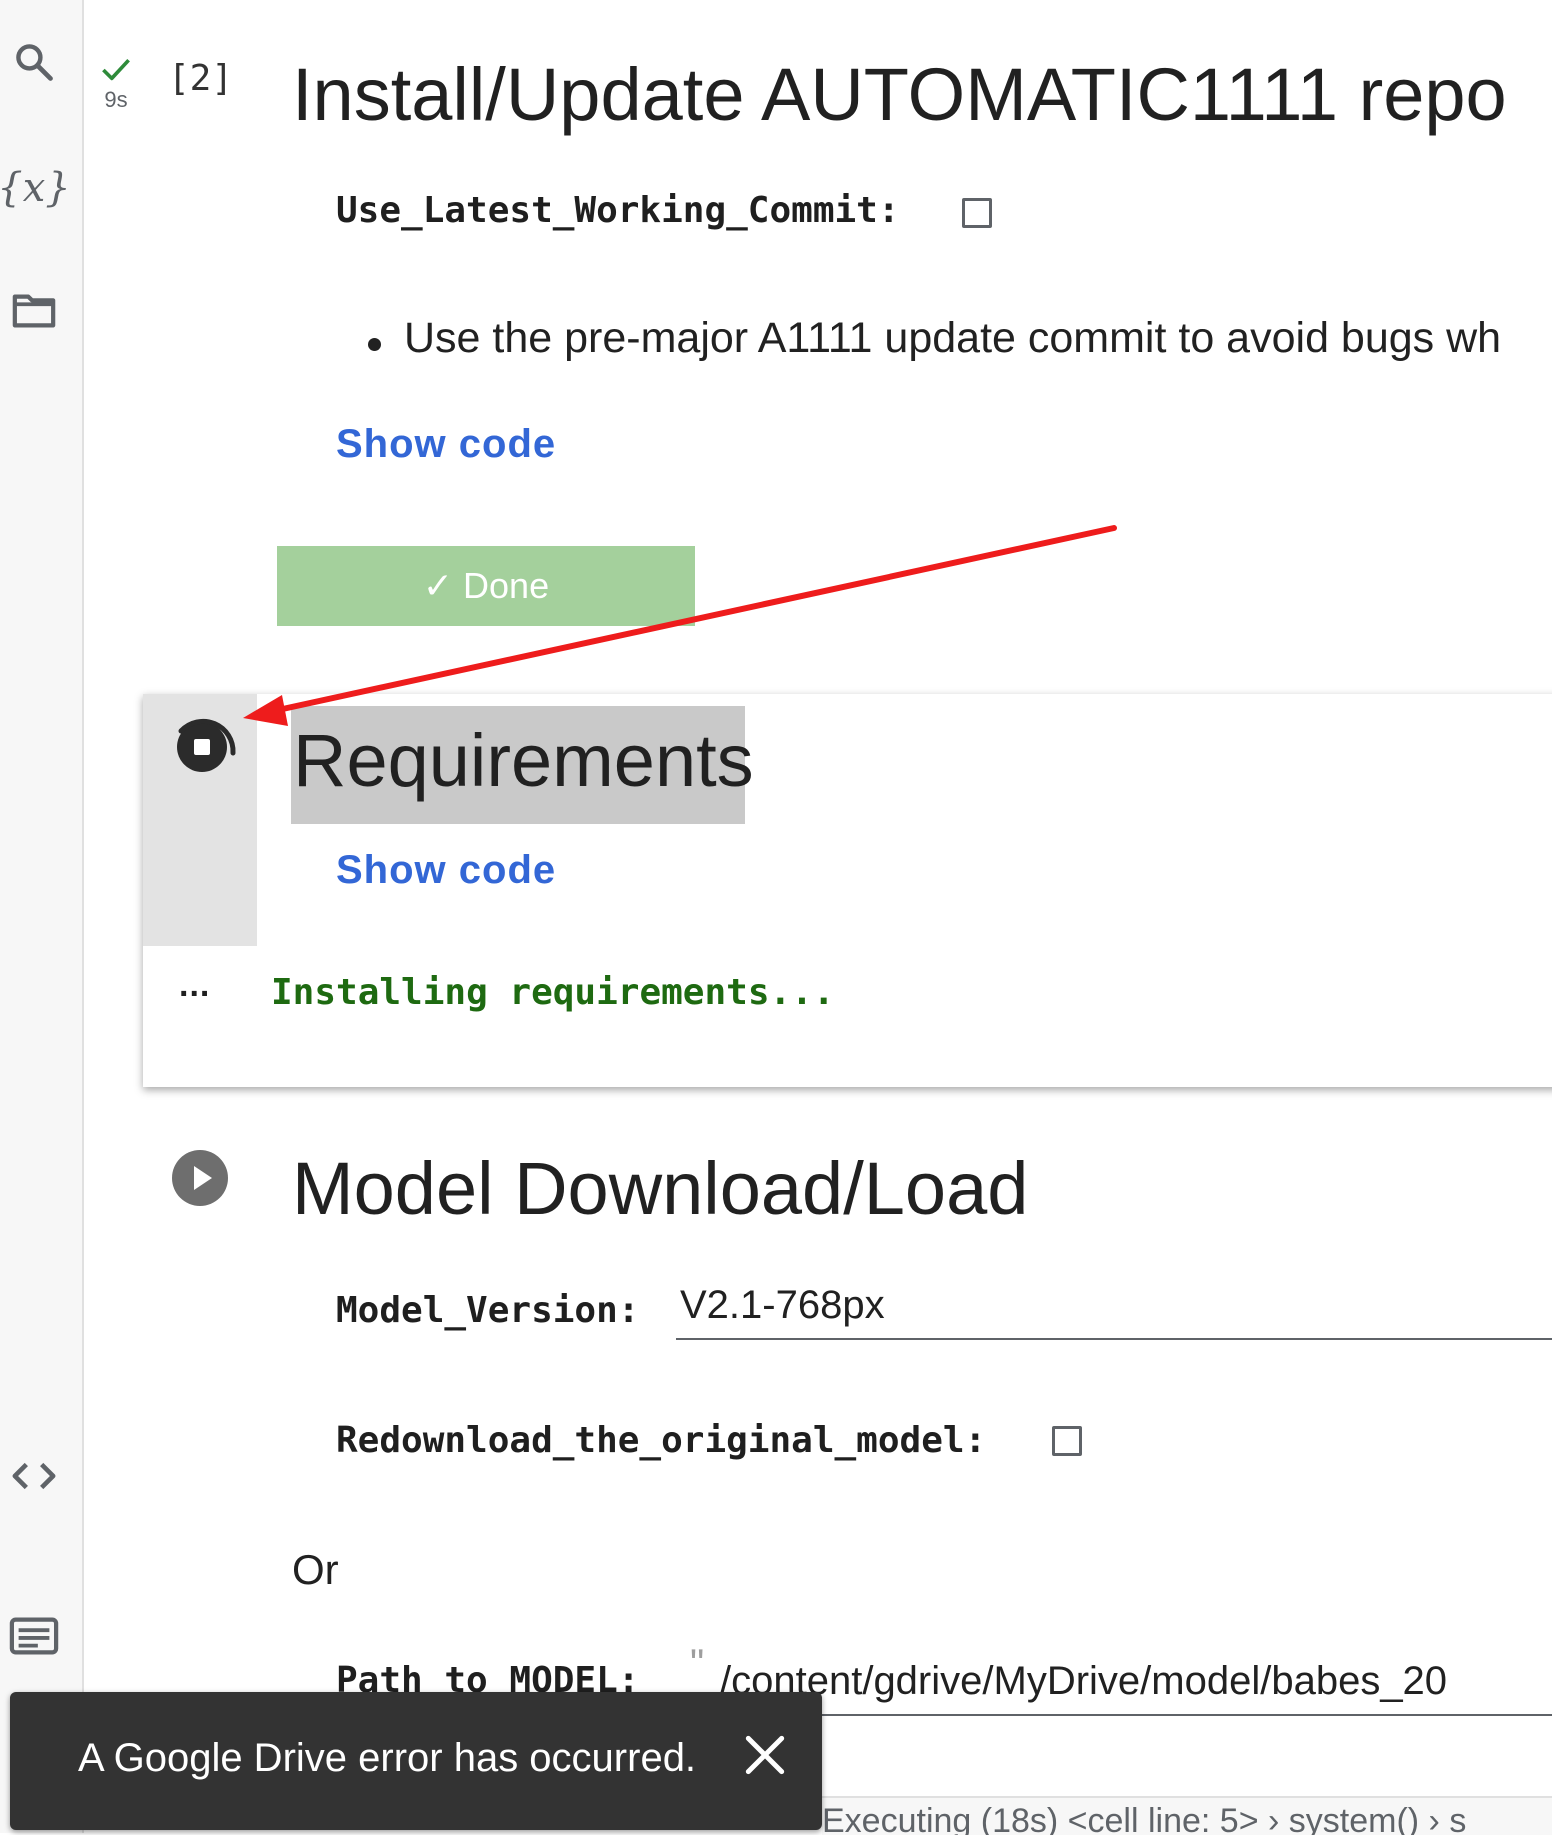 This screenshot has height=1835, width=1552. I want to click on command-palette-icon, so click(34, 1636).